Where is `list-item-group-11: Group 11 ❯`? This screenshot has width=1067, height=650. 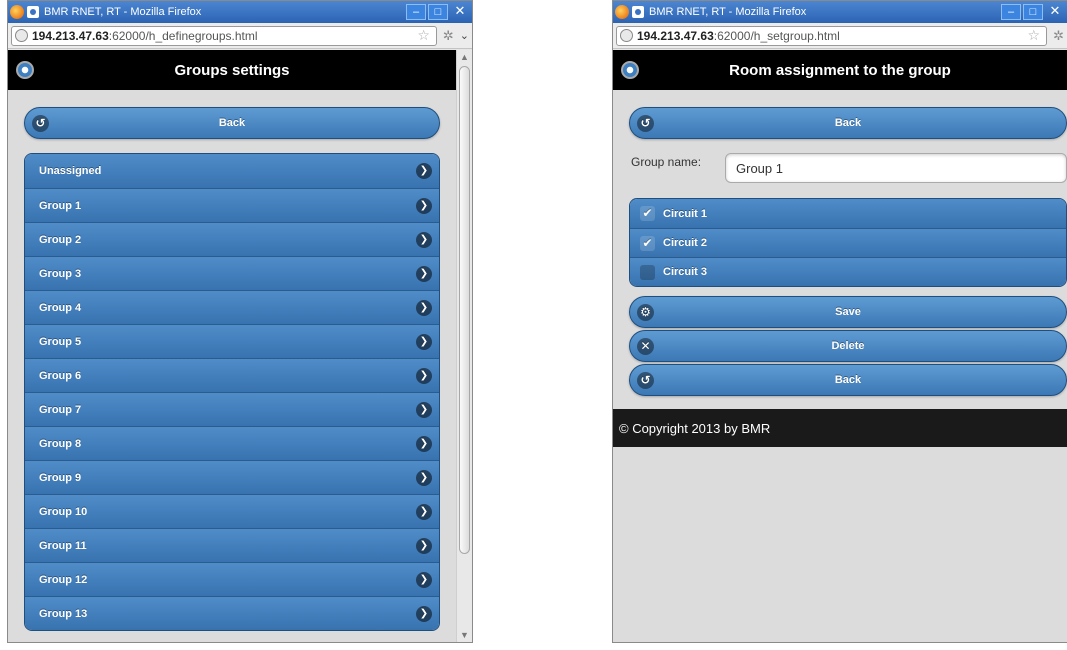 list-item-group-11: Group 11 ❯ is located at coordinates (232, 545).